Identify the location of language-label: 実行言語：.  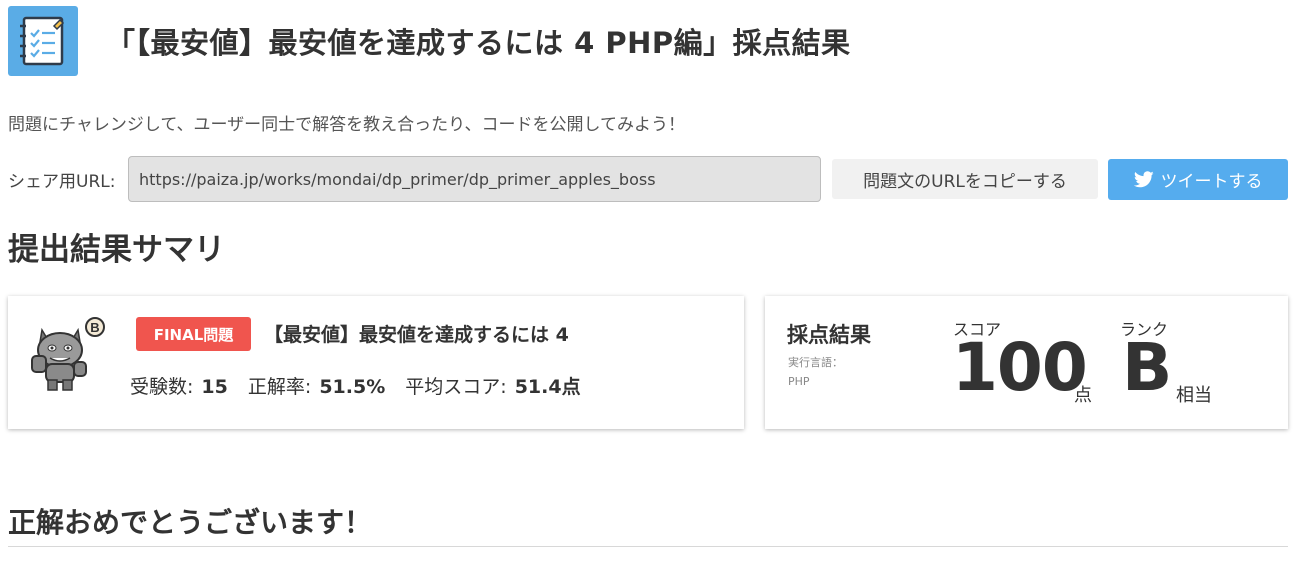
(815, 362).